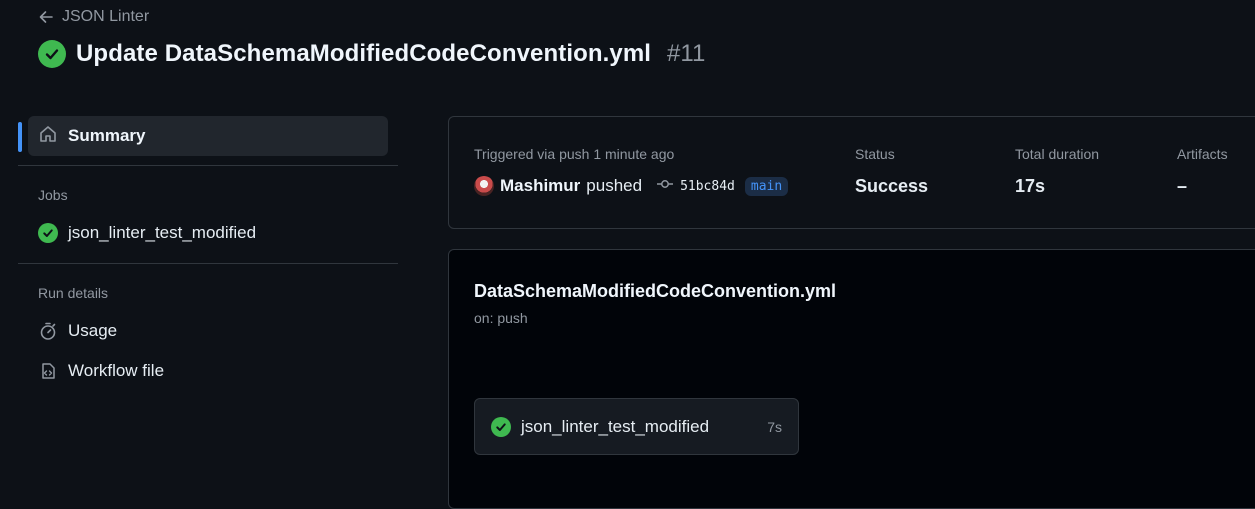 This screenshot has height=509, width=1255. What do you see at coordinates (208, 331) in the screenshot?
I see `sidebar-item-usage: Usage` at bounding box center [208, 331].